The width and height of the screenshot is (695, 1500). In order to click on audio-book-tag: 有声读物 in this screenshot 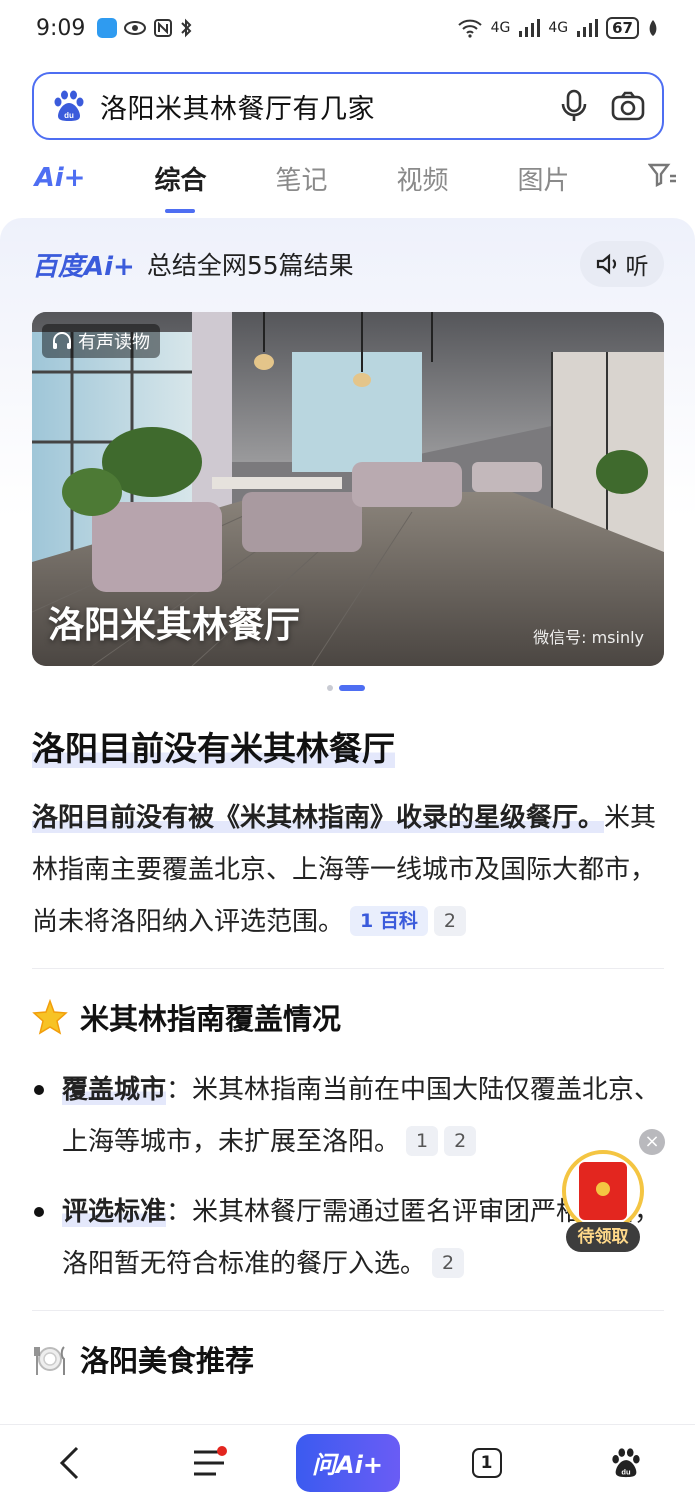, I will do `click(101, 341)`.